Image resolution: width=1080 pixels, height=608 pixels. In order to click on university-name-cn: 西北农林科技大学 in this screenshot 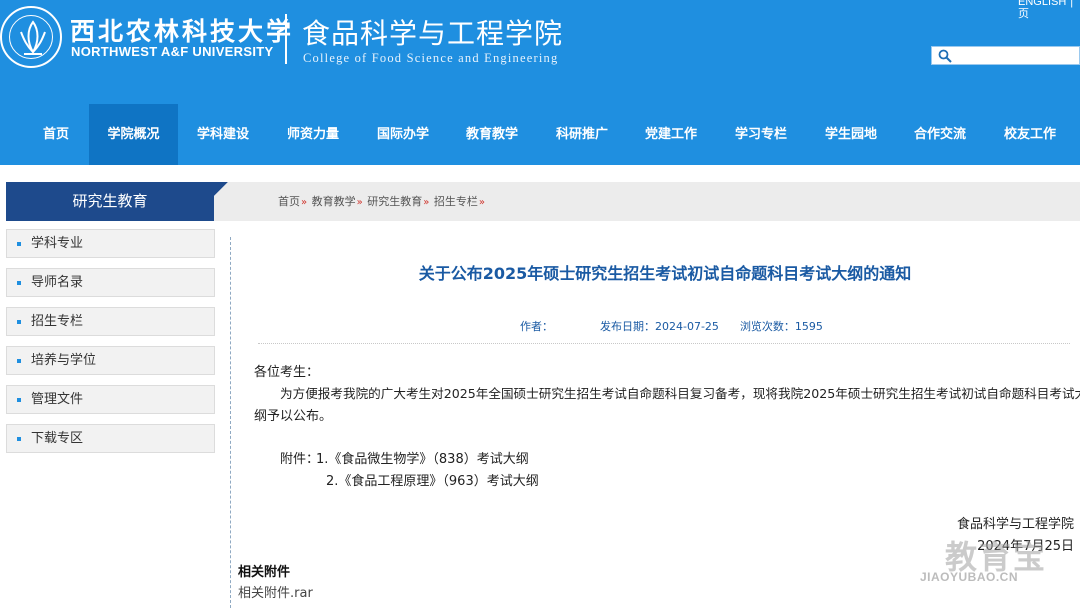, I will do `click(182, 30)`.